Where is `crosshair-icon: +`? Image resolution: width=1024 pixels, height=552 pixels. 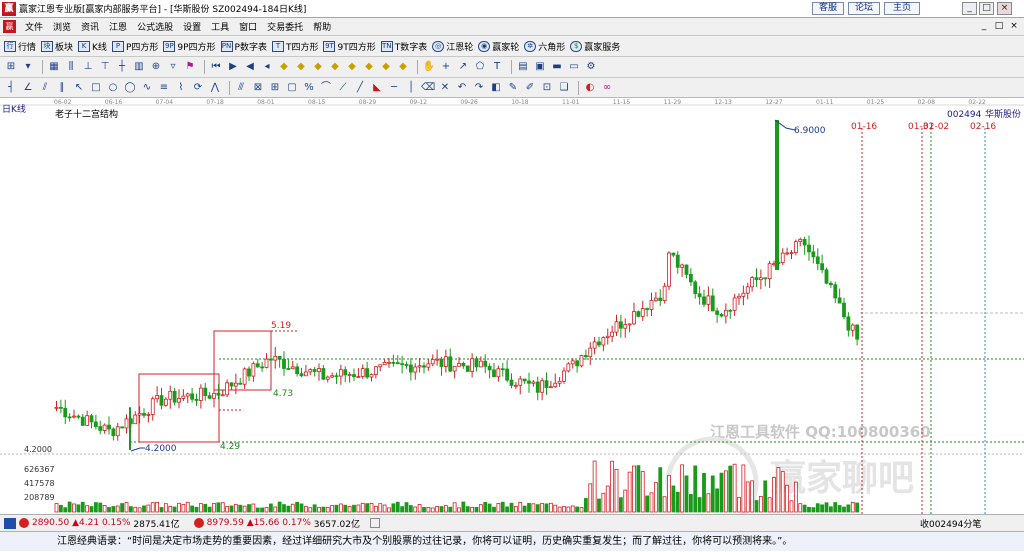 crosshair-icon: + is located at coordinates (446, 67).